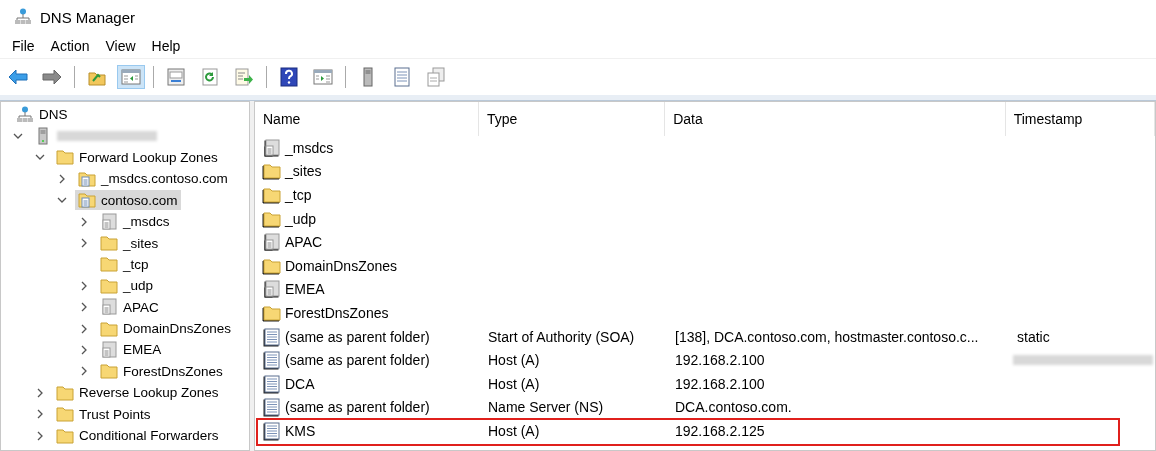 This screenshot has width=1156, height=451. Describe the element at coordinates (1033, 336) in the screenshot. I see `table-cell: static` at that location.